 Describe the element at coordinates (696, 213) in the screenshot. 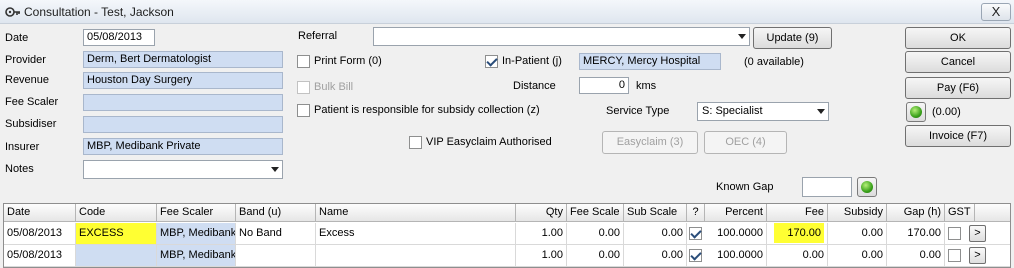

I see `col-question: ?` at that location.